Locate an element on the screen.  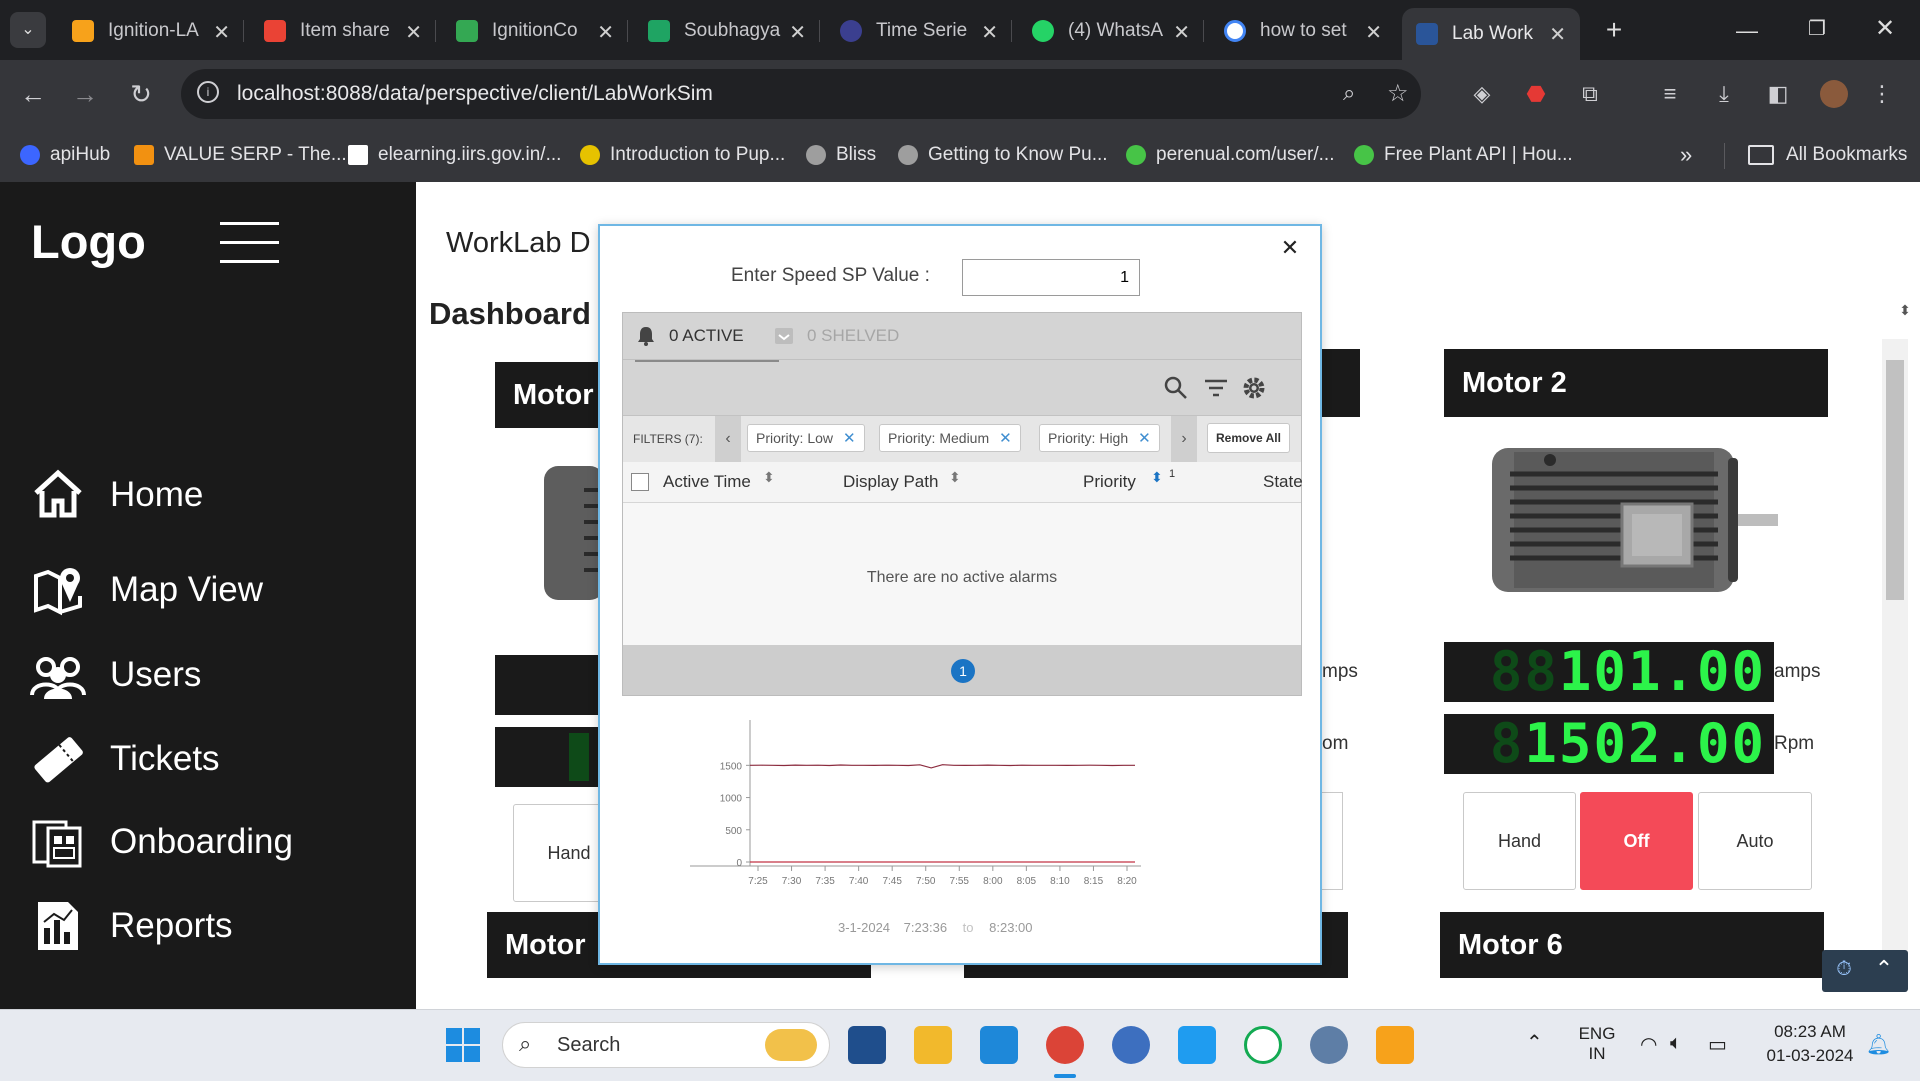
volume-icon: 🔈︎ is located at coordinates (1676, 1043).